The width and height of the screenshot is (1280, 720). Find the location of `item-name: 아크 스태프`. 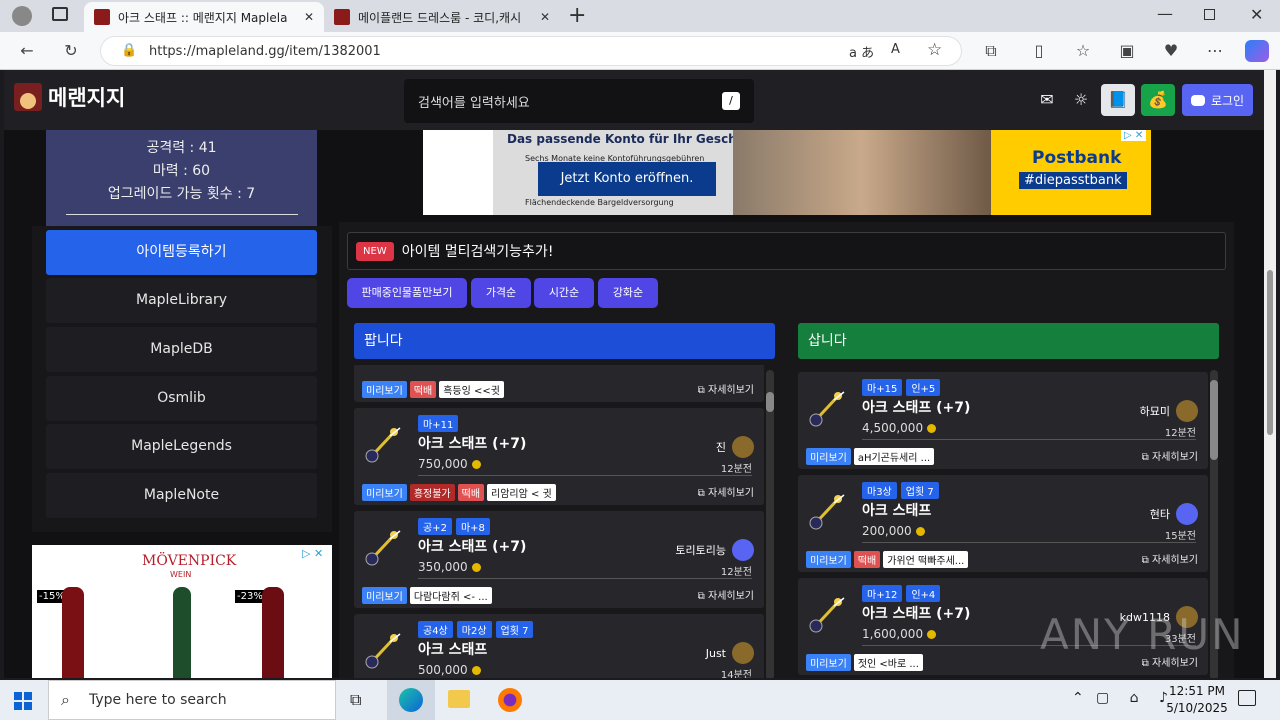

item-name: 아크 스태프 is located at coordinates (453, 650).